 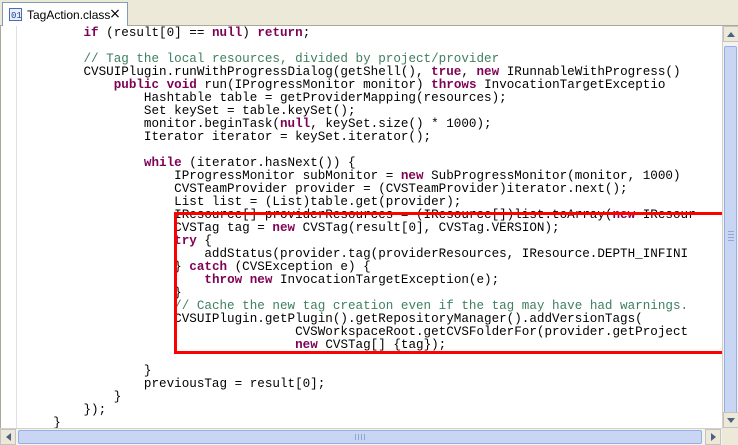 What do you see at coordinates (162, 163) in the screenshot?
I see `keyword-token: while` at bounding box center [162, 163].